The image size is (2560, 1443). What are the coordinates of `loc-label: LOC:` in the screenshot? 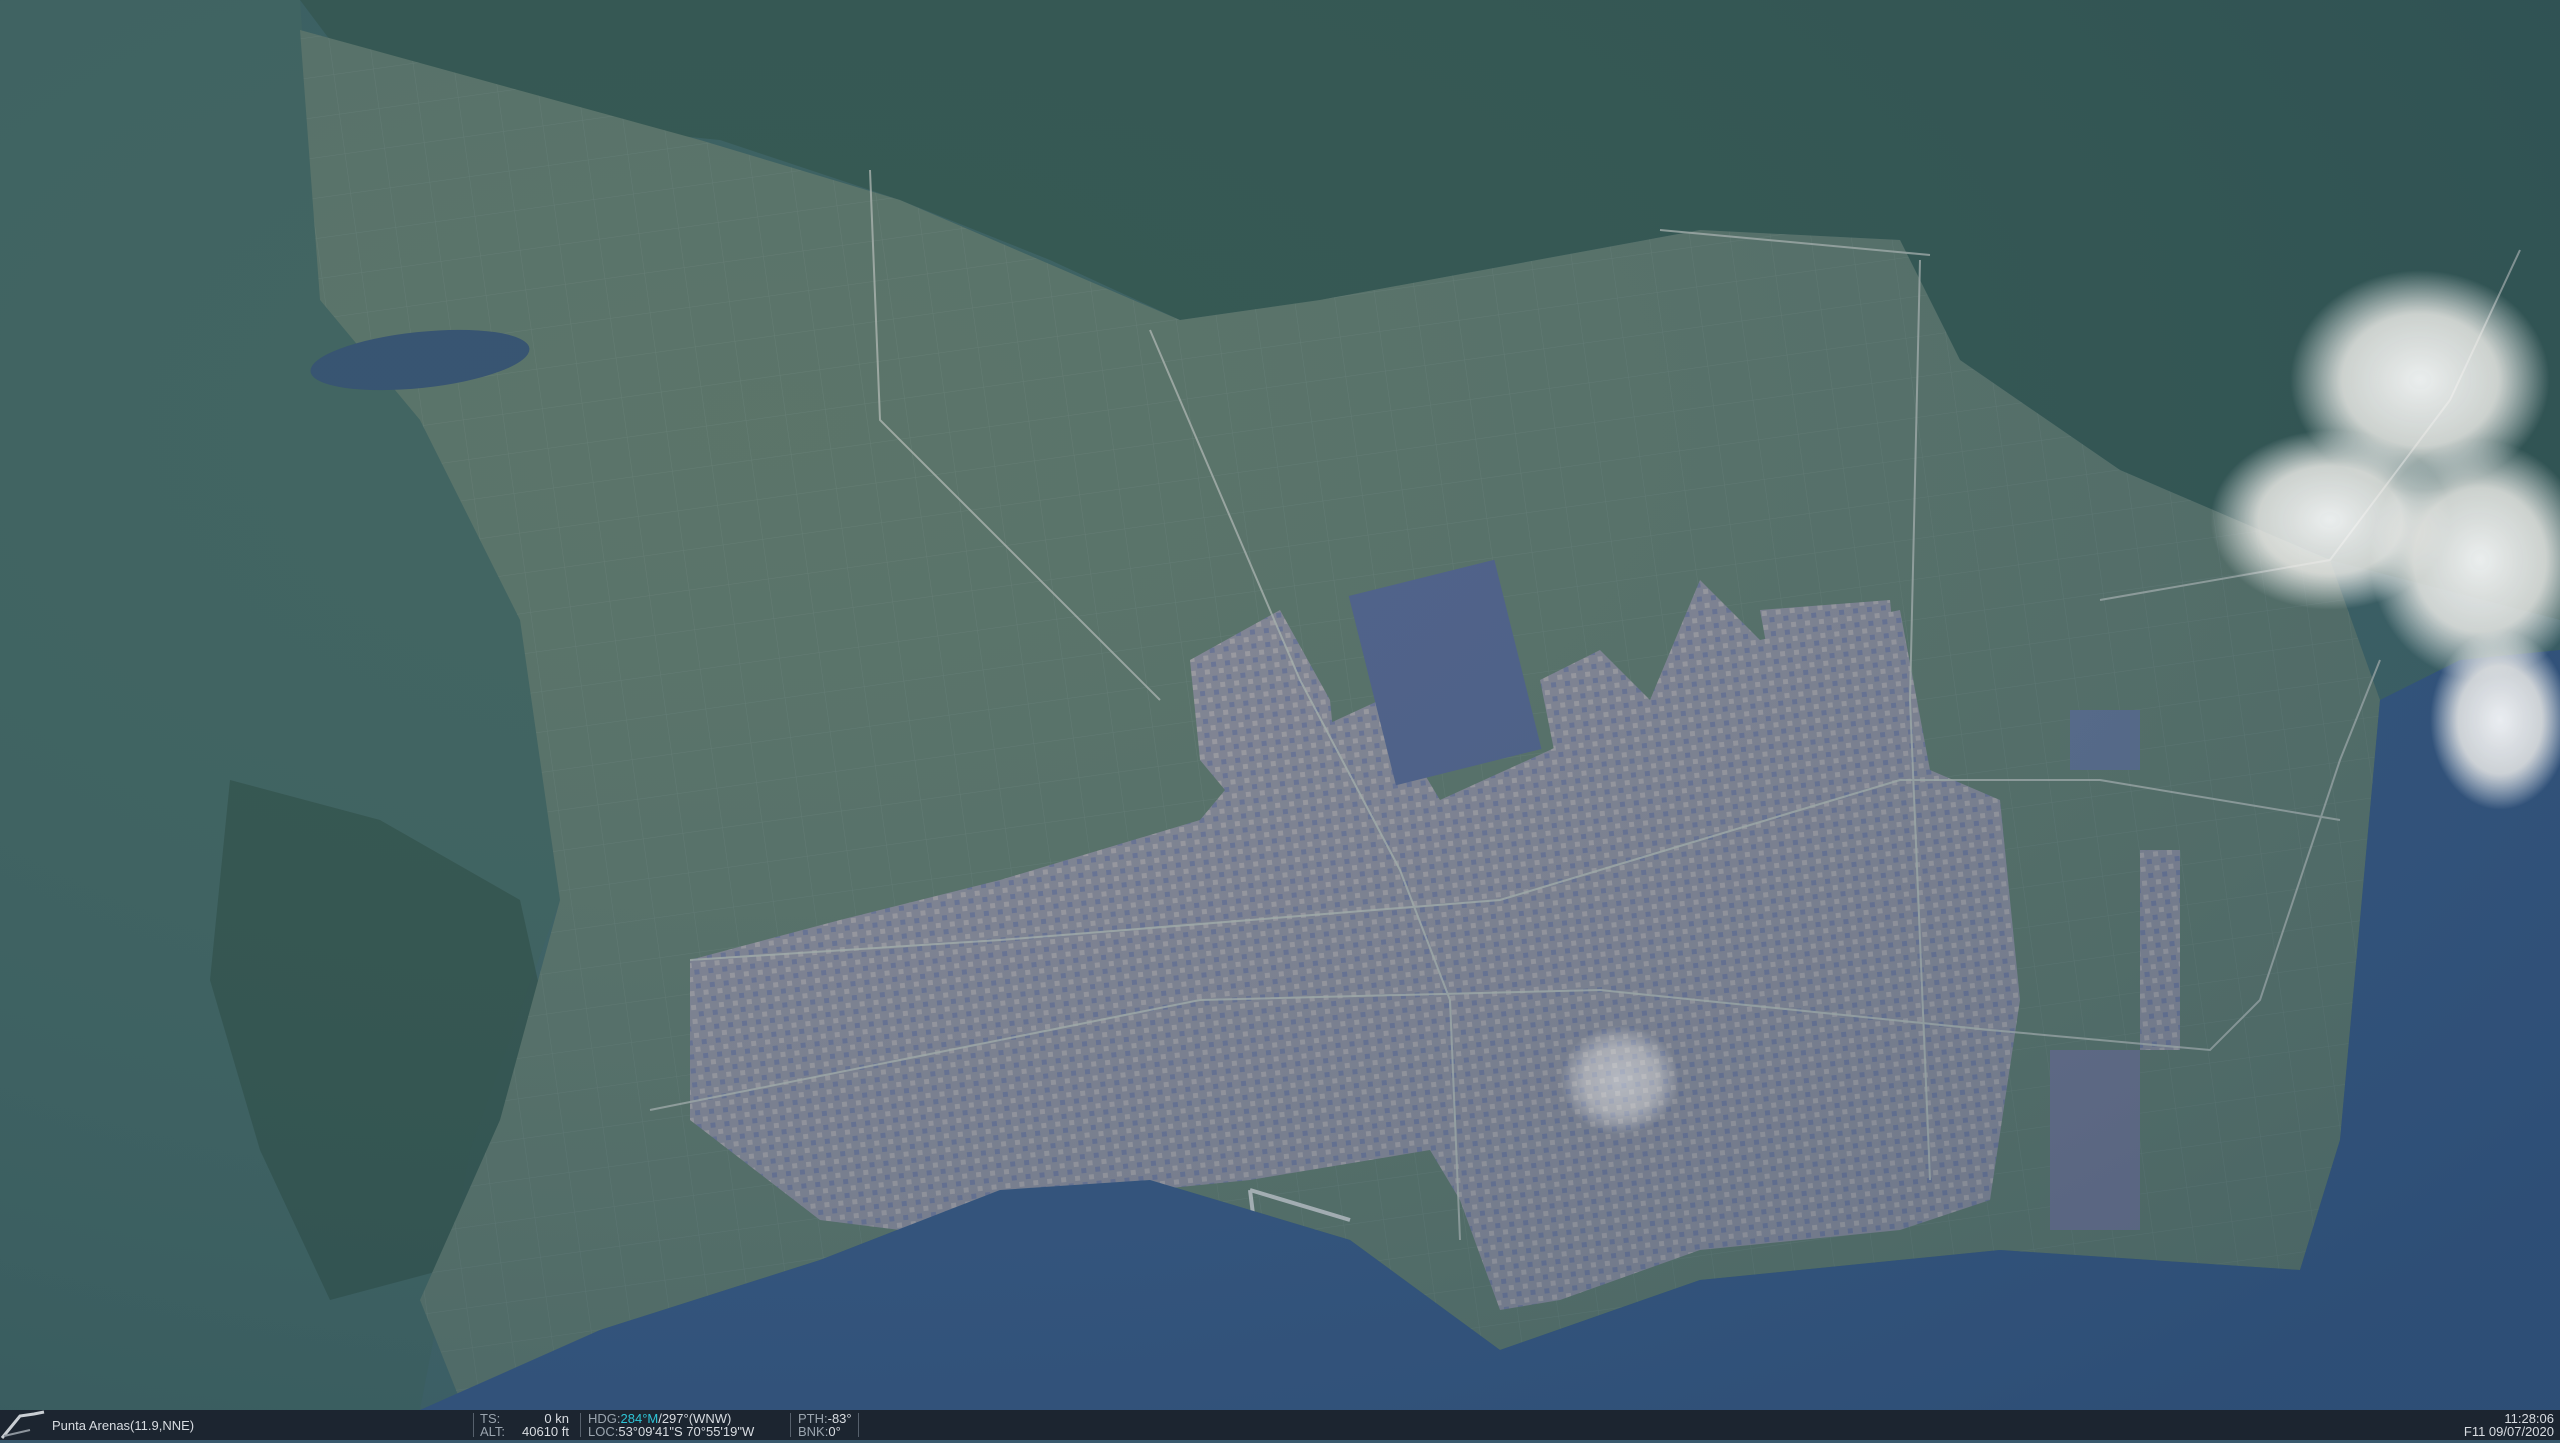 It's located at (603, 1431).